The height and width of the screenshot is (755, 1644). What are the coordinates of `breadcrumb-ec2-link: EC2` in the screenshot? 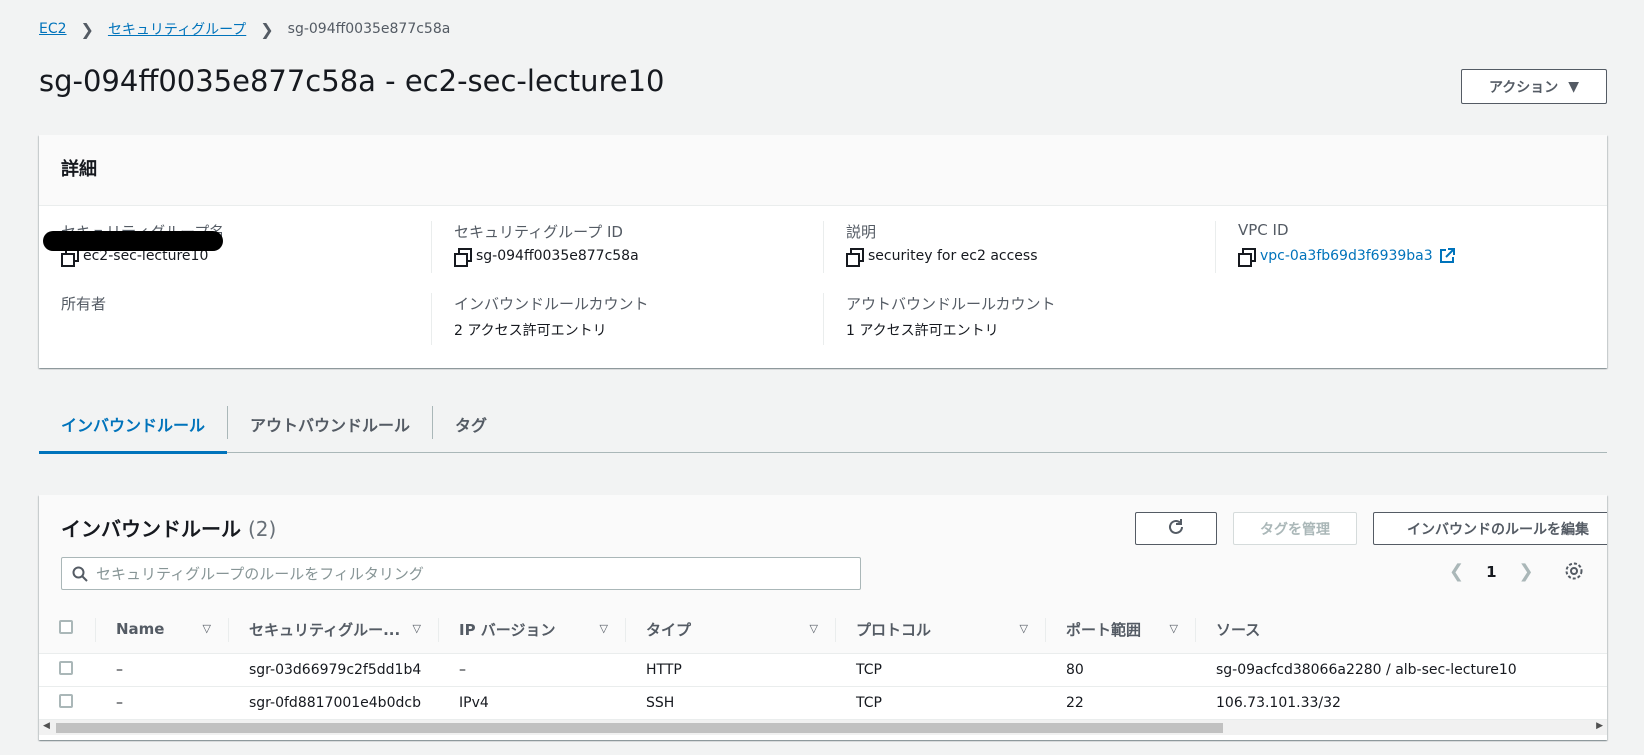 It's located at (53, 29).